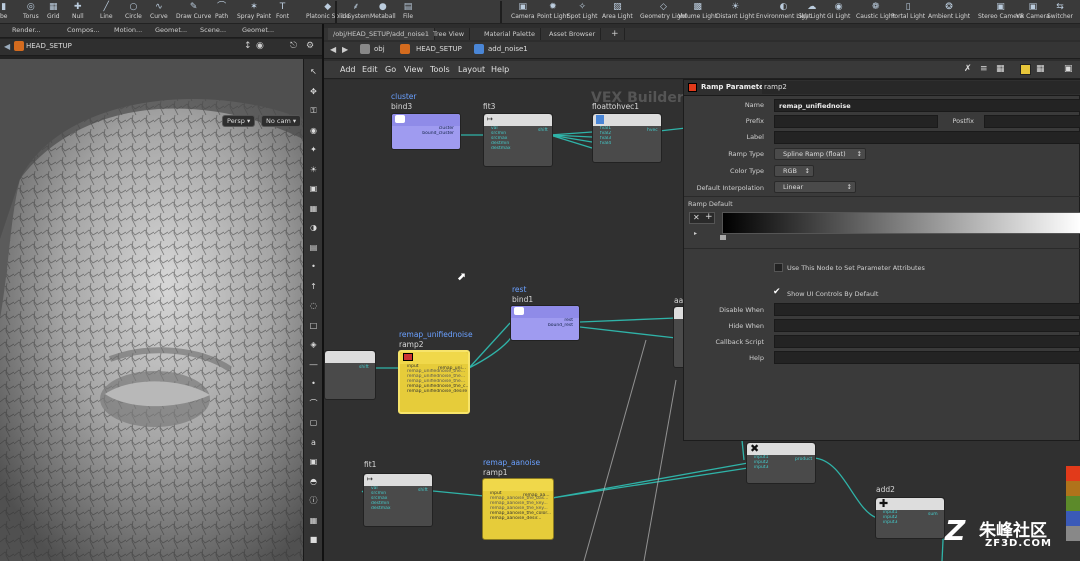 The width and height of the screenshot is (1080, 561). Describe the element at coordinates (313, 149) in the screenshot. I see `snap-icon: ✦` at that location.